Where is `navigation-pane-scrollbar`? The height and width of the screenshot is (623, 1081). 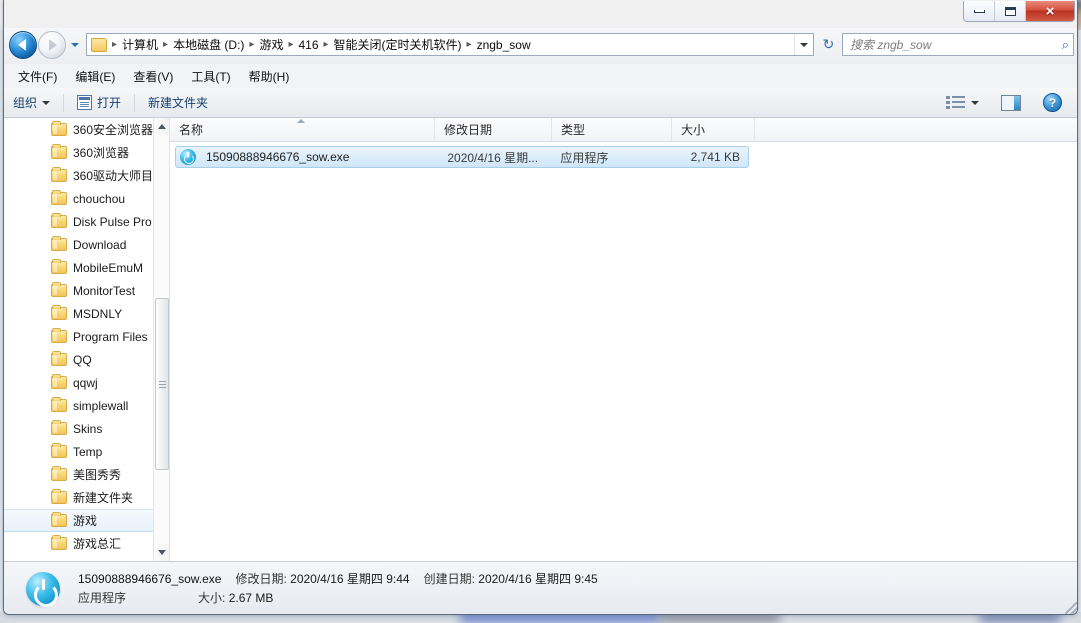
navigation-pane-scrollbar is located at coordinates (161, 339).